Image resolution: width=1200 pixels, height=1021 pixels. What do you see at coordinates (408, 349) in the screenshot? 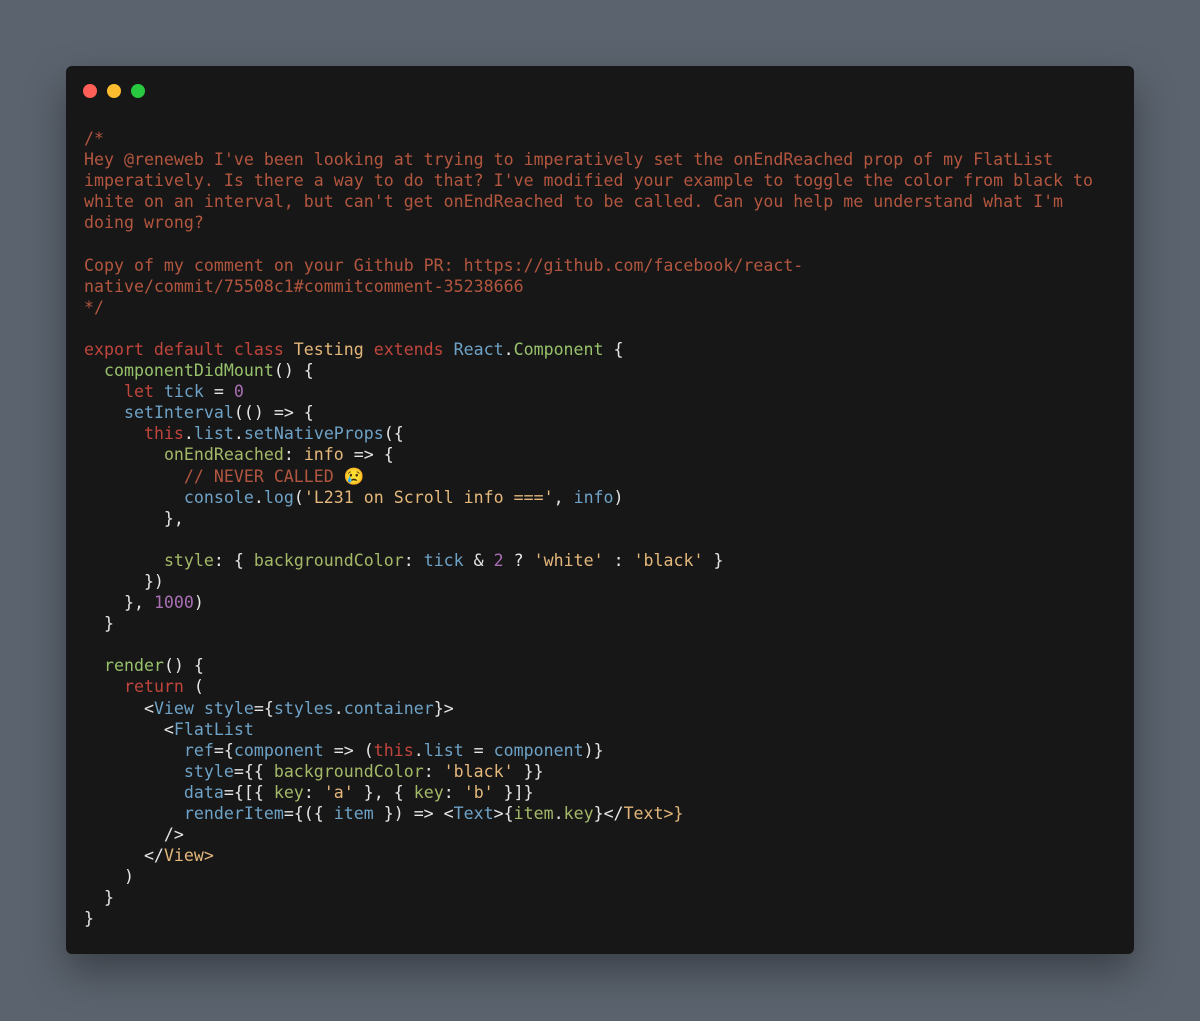
I see `code-token: extends` at bounding box center [408, 349].